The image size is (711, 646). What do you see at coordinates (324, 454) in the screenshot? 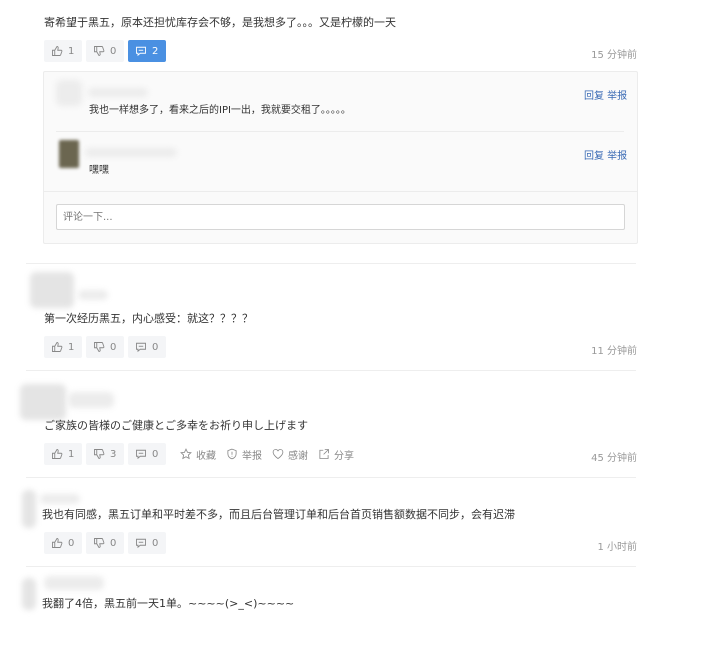
I see `share-icon` at bounding box center [324, 454].